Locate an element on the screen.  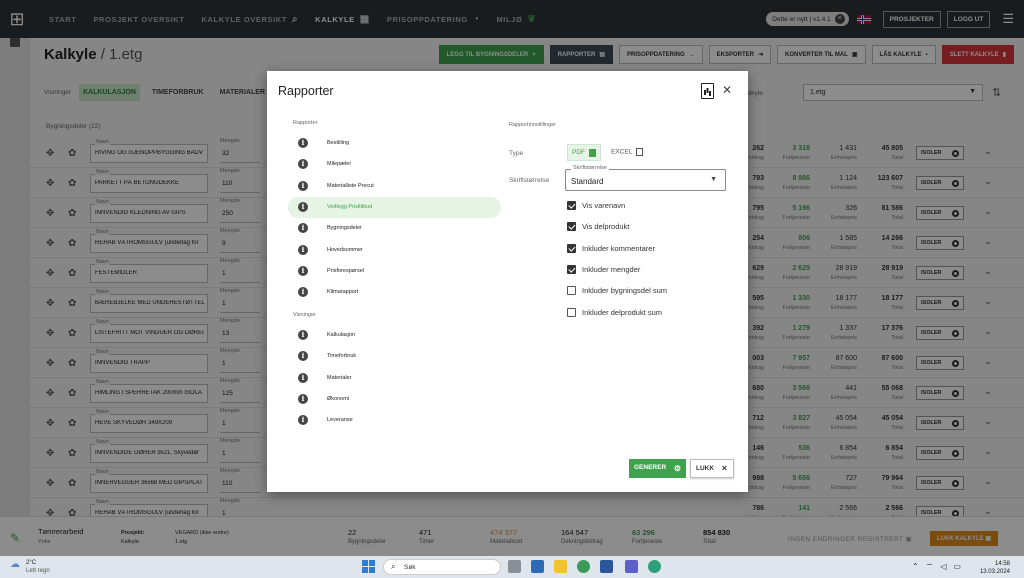
generate-button: GENERER ⚙ is located at coordinates (657, 468).